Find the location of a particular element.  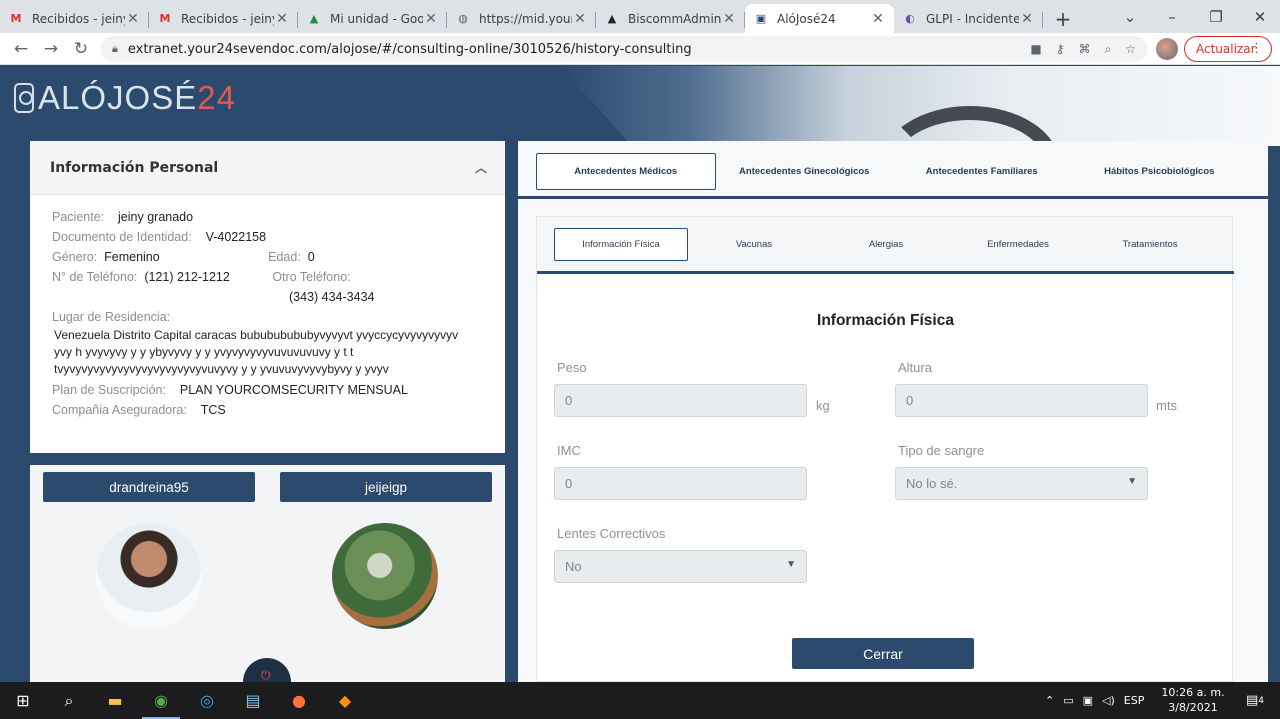

address-bar-icons: ■ ⚷ ⌘ ⌕ ☆ is located at coordinates (1083, 49).